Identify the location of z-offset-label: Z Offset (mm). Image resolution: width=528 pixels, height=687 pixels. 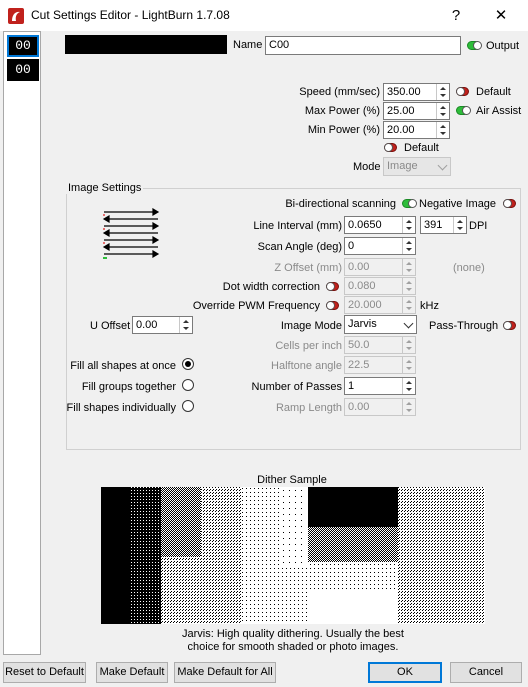
(308, 268).